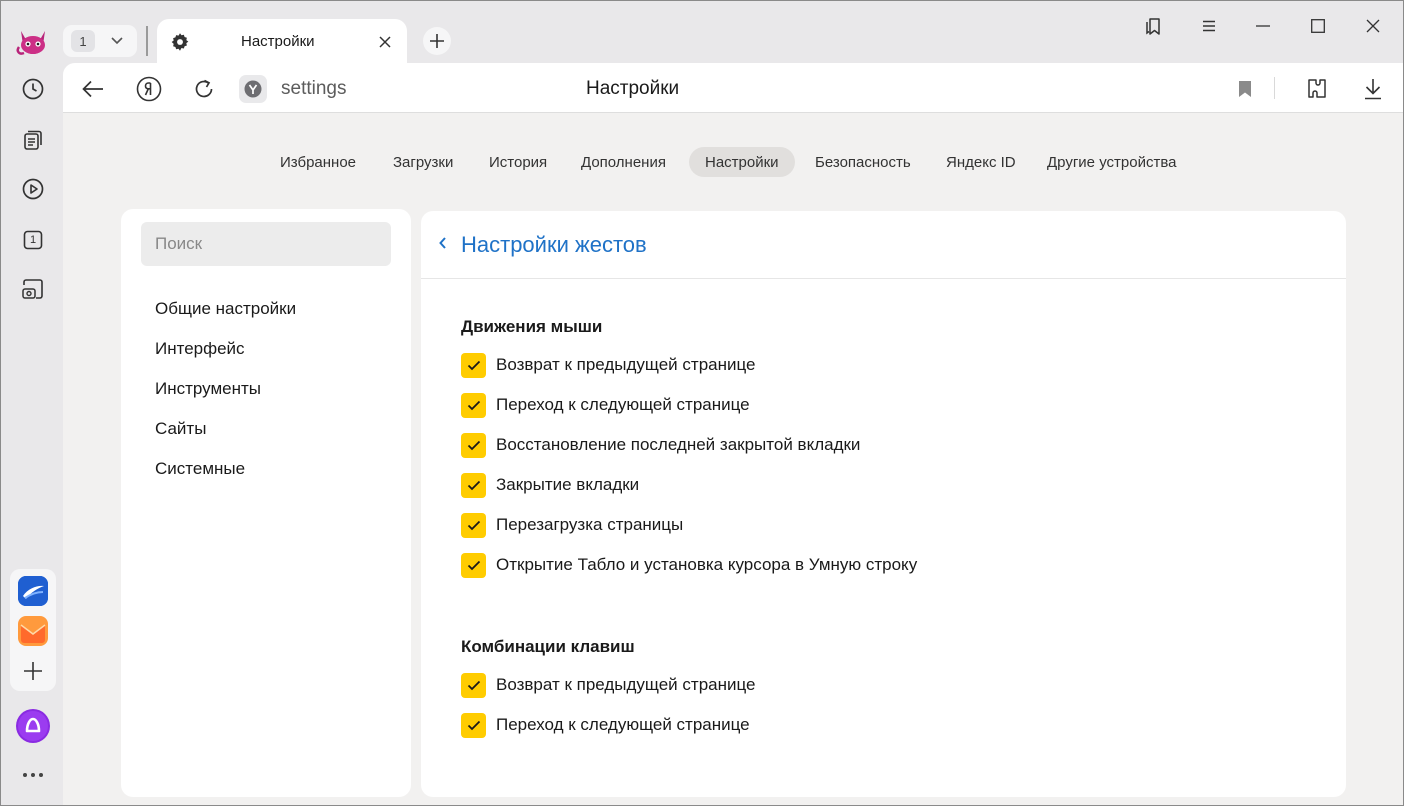 The height and width of the screenshot is (806, 1404). I want to click on panel-title: Настройки жестов, so click(554, 245).